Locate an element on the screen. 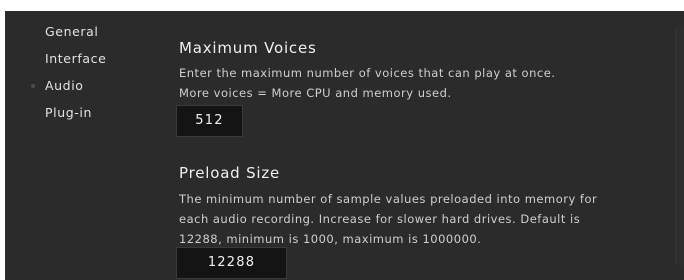  sidebar-item-plug-in: Plug-in is located at coordinates (68, 112).